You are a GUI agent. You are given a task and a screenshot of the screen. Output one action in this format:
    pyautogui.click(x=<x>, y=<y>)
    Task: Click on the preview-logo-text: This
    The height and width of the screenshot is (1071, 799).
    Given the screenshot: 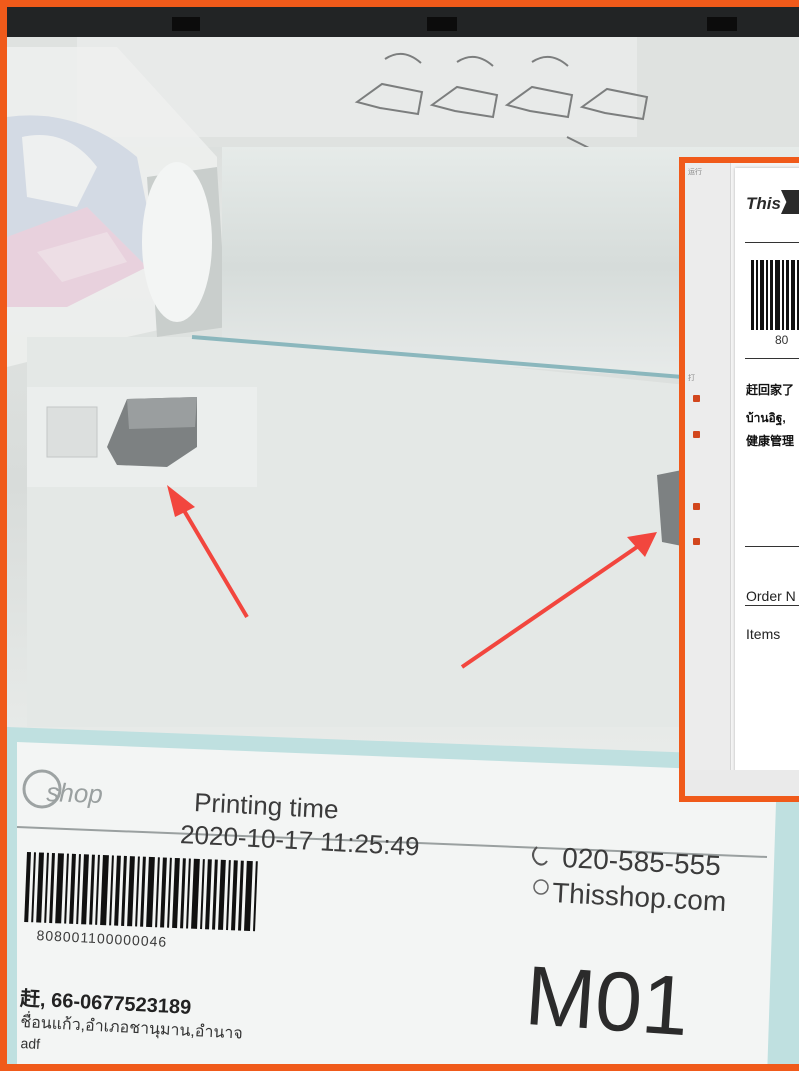 What is the action you would take?
    pyautogui.click(x=763, y=203)
    